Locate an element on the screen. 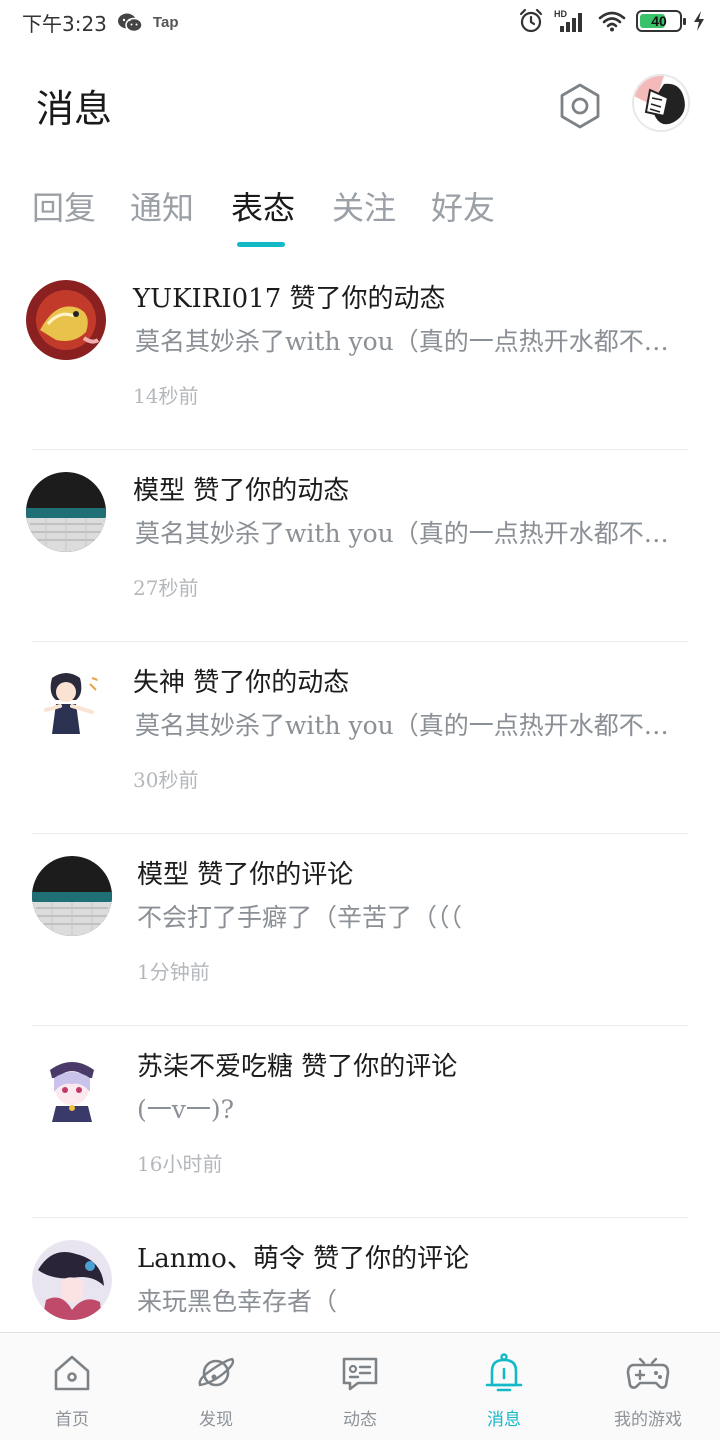  battery-level: 40 is located at coordinates (659, 21).